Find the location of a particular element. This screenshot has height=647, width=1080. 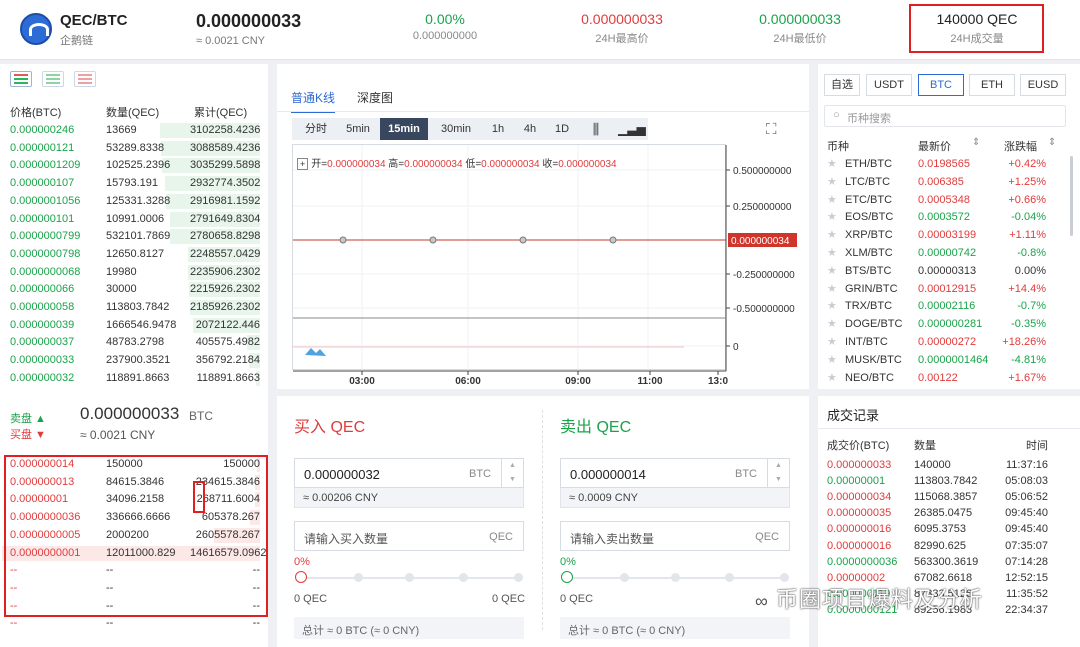

period-1h: 1h is located at coordinates (498, 129).